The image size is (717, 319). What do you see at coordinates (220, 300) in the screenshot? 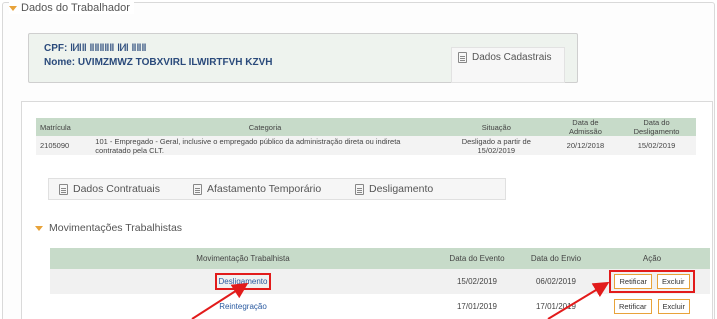
I see `arrow-to-desligamento` at bounding box center [220, 300].